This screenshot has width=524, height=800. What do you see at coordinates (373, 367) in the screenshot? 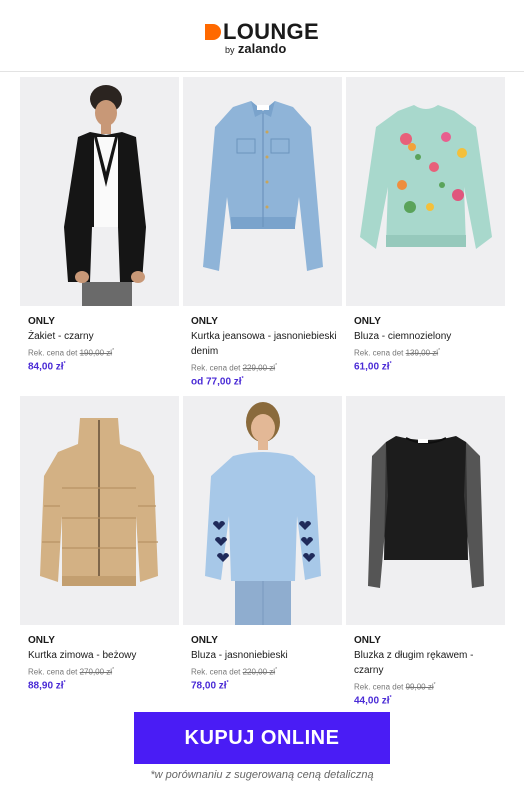
I see `sale-price: 61,00 zł*` at bounding box center [373, 367].